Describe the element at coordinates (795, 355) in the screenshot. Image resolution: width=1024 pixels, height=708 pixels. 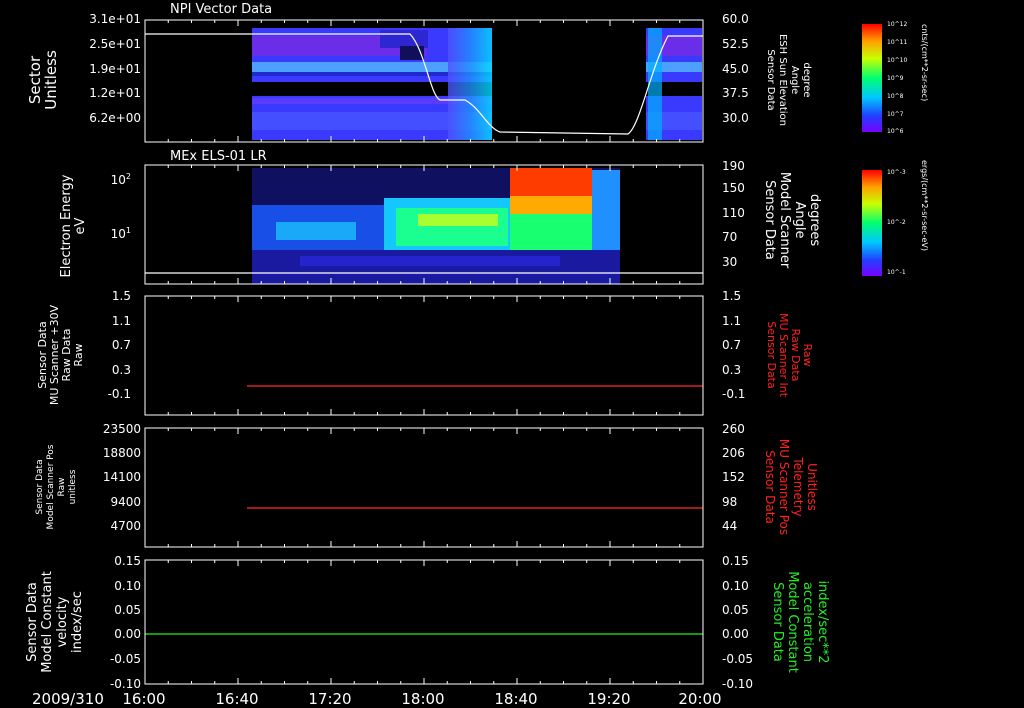
I see `mu-voltage-y2label-line-2: Raw Data` at that location.